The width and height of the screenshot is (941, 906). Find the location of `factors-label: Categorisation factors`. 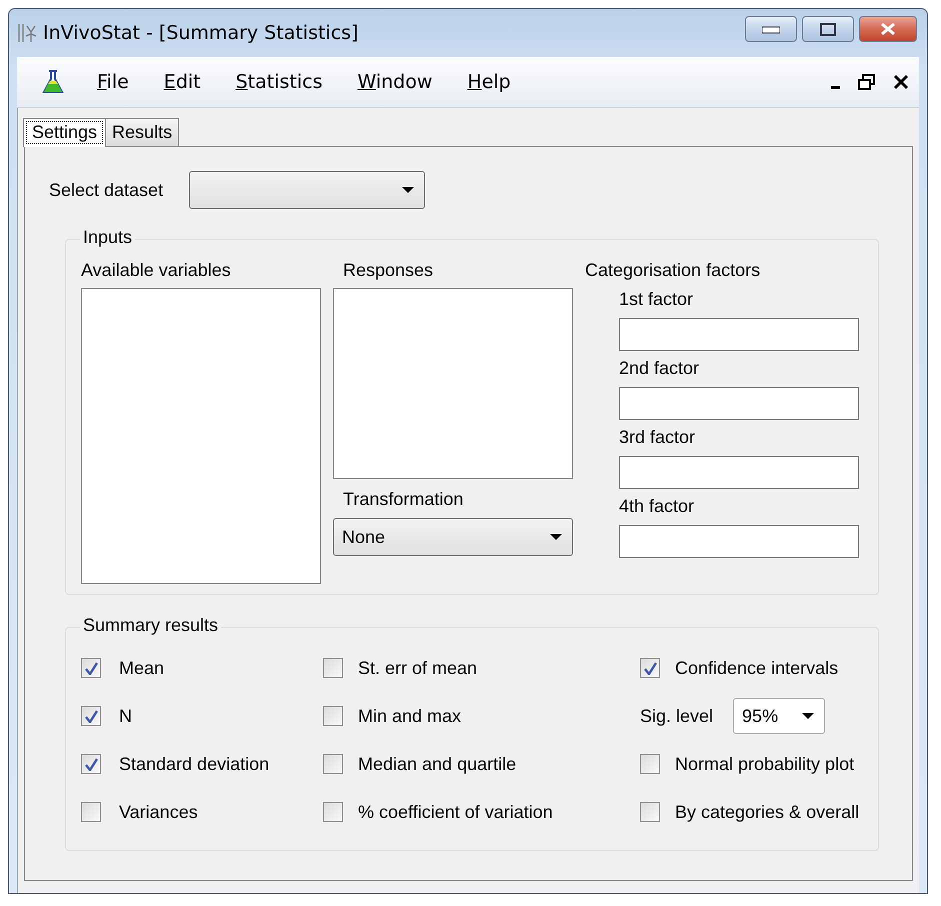

factors-label: Categorisation factors is located at coordinates (673, 270).